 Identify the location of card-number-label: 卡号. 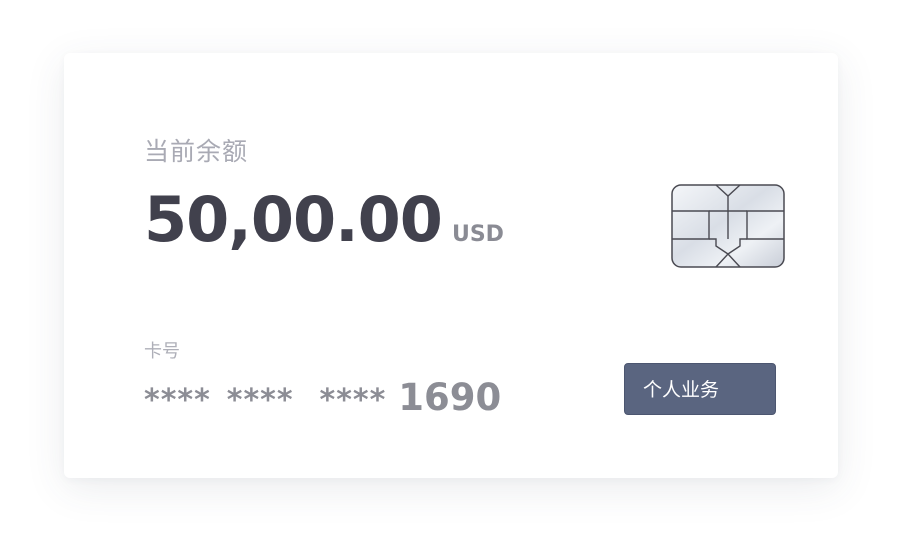
(162, 351).